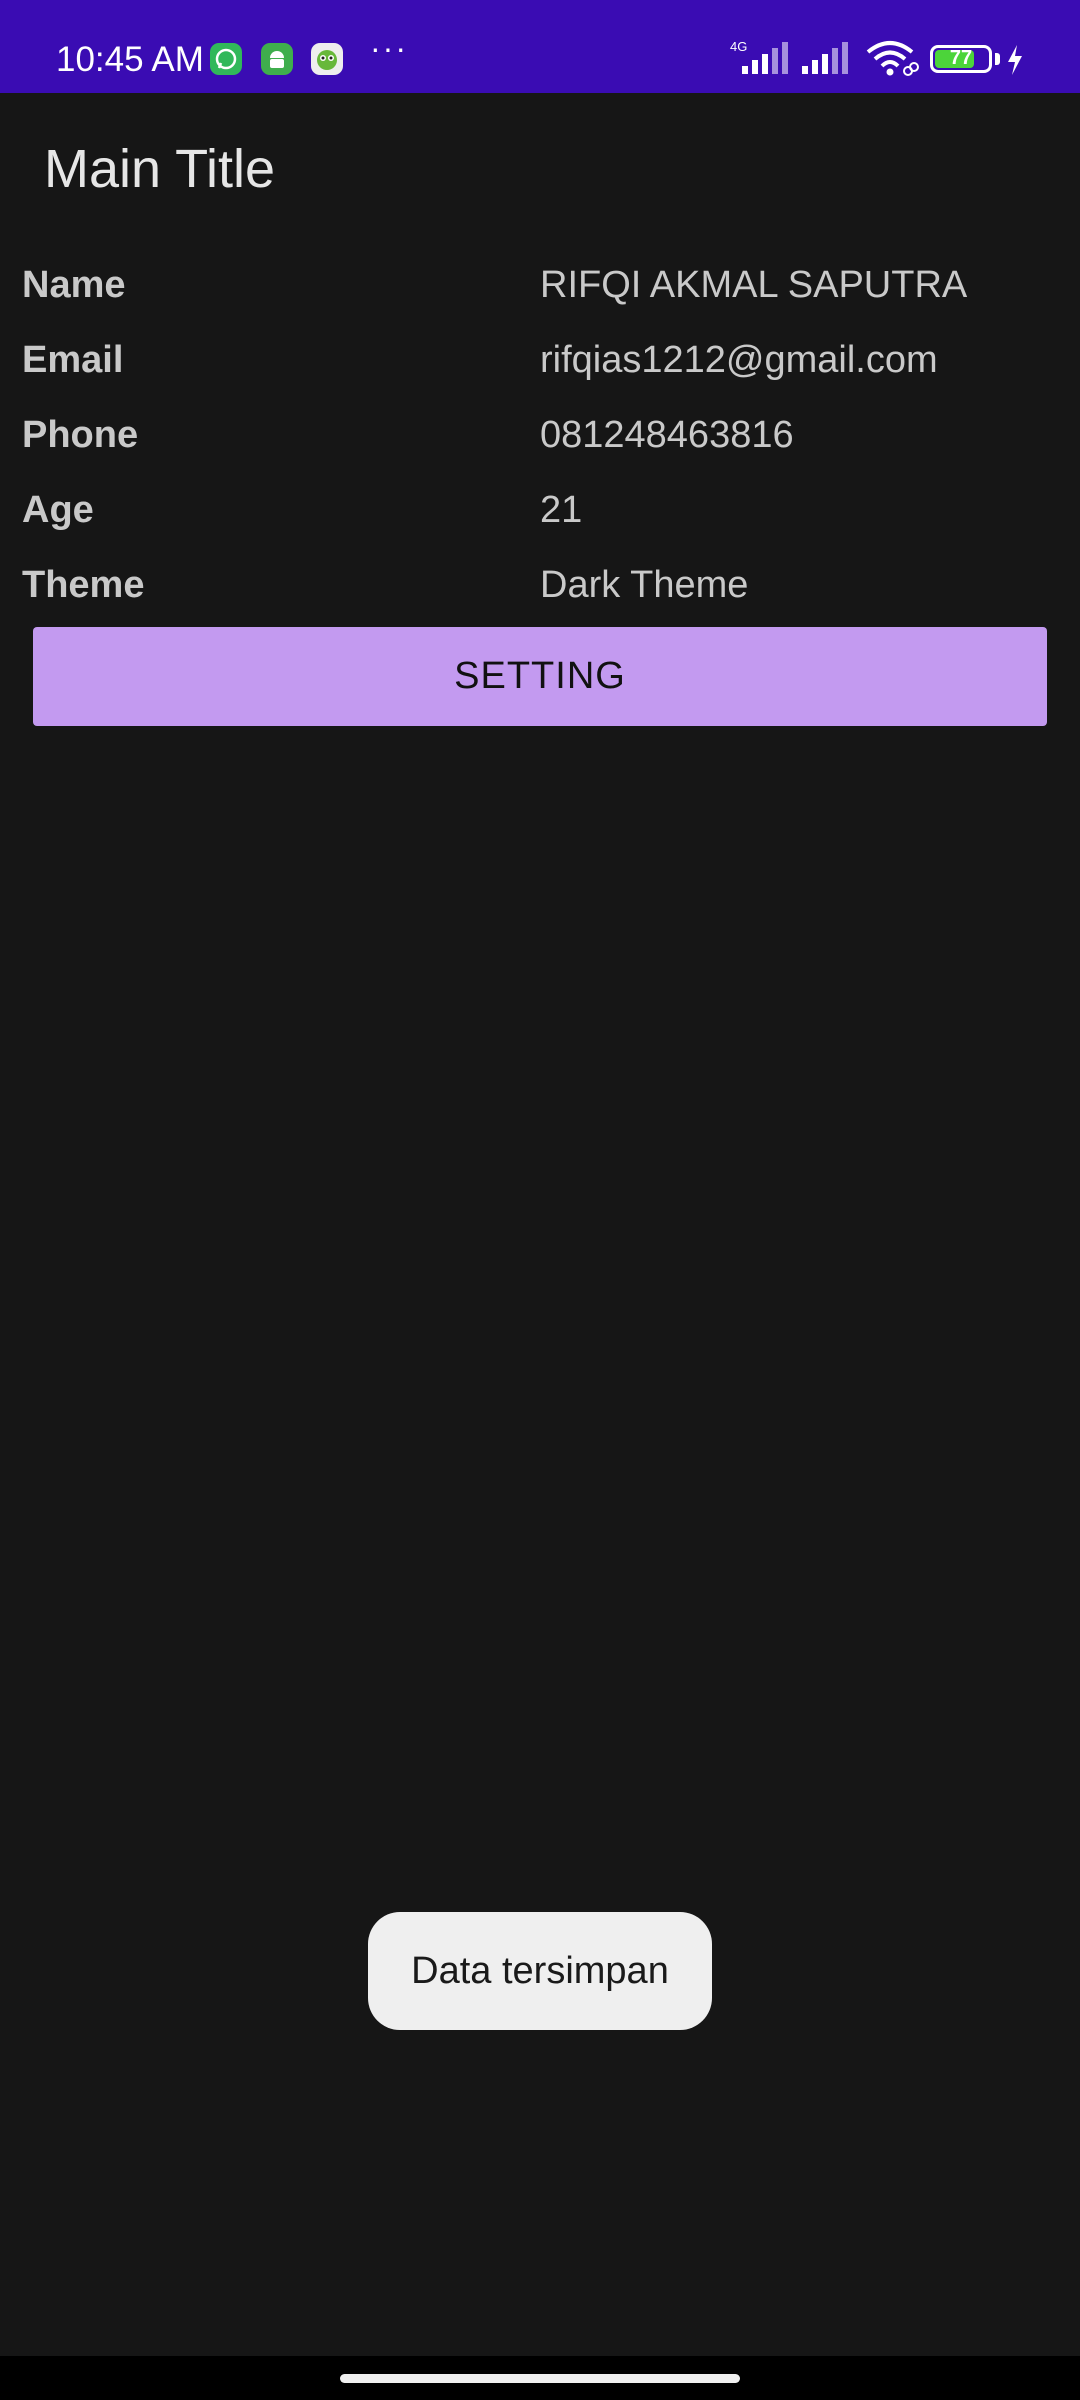 The width and height of the screenshot is (1080, 2400). Describe the element at coordinates (83, 585) in the screenshot. I see `theme-label: Theme` at that location.